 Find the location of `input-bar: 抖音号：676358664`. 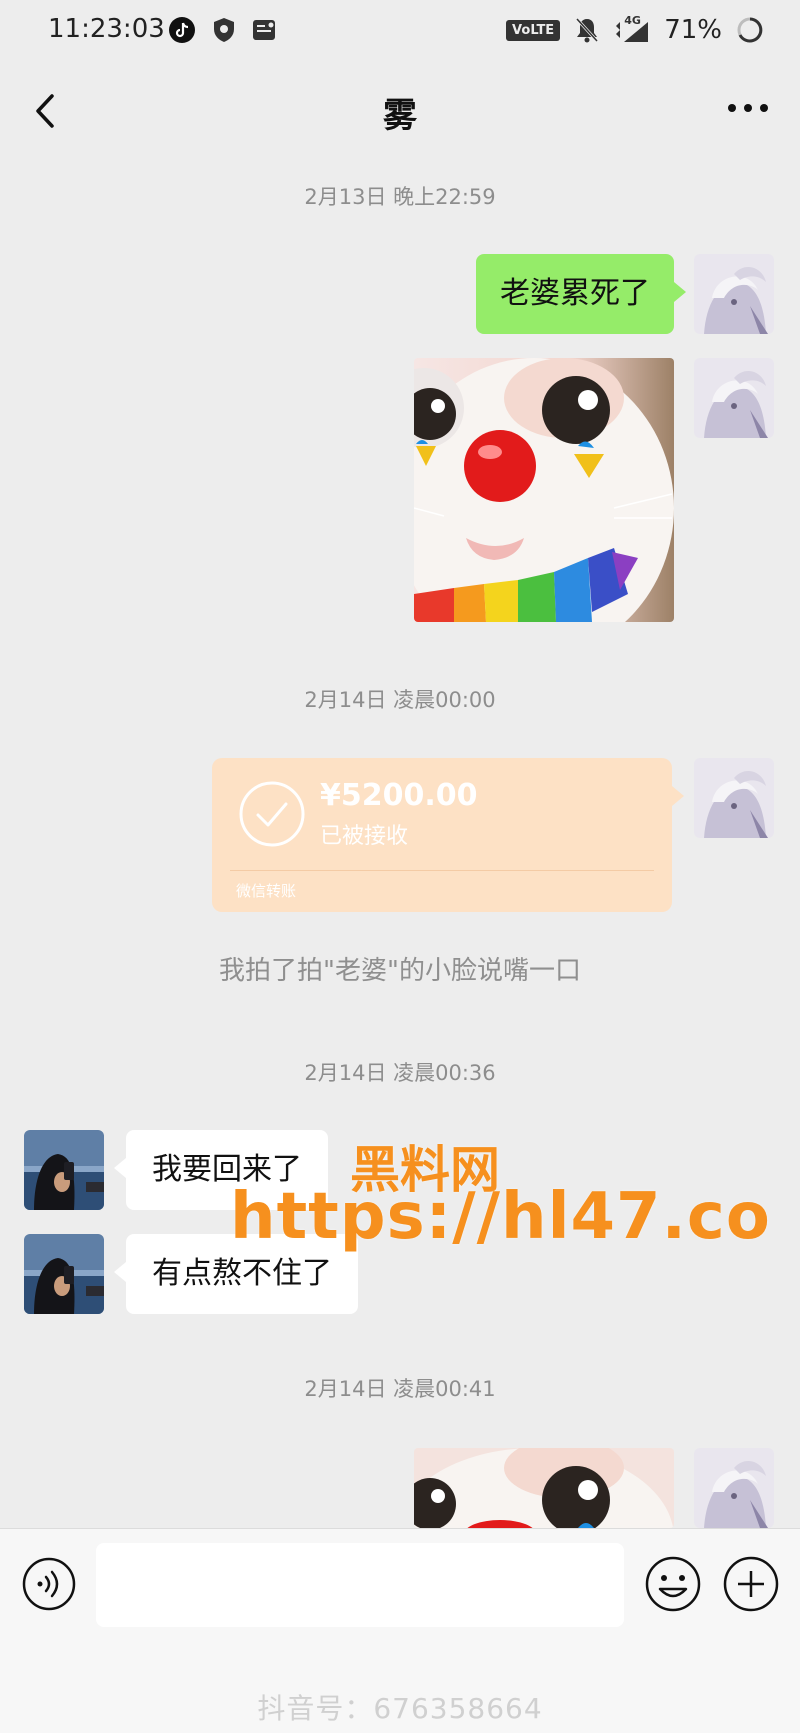

input-bar: 抖音号：676358664 is located at coordinates (400, 1630).